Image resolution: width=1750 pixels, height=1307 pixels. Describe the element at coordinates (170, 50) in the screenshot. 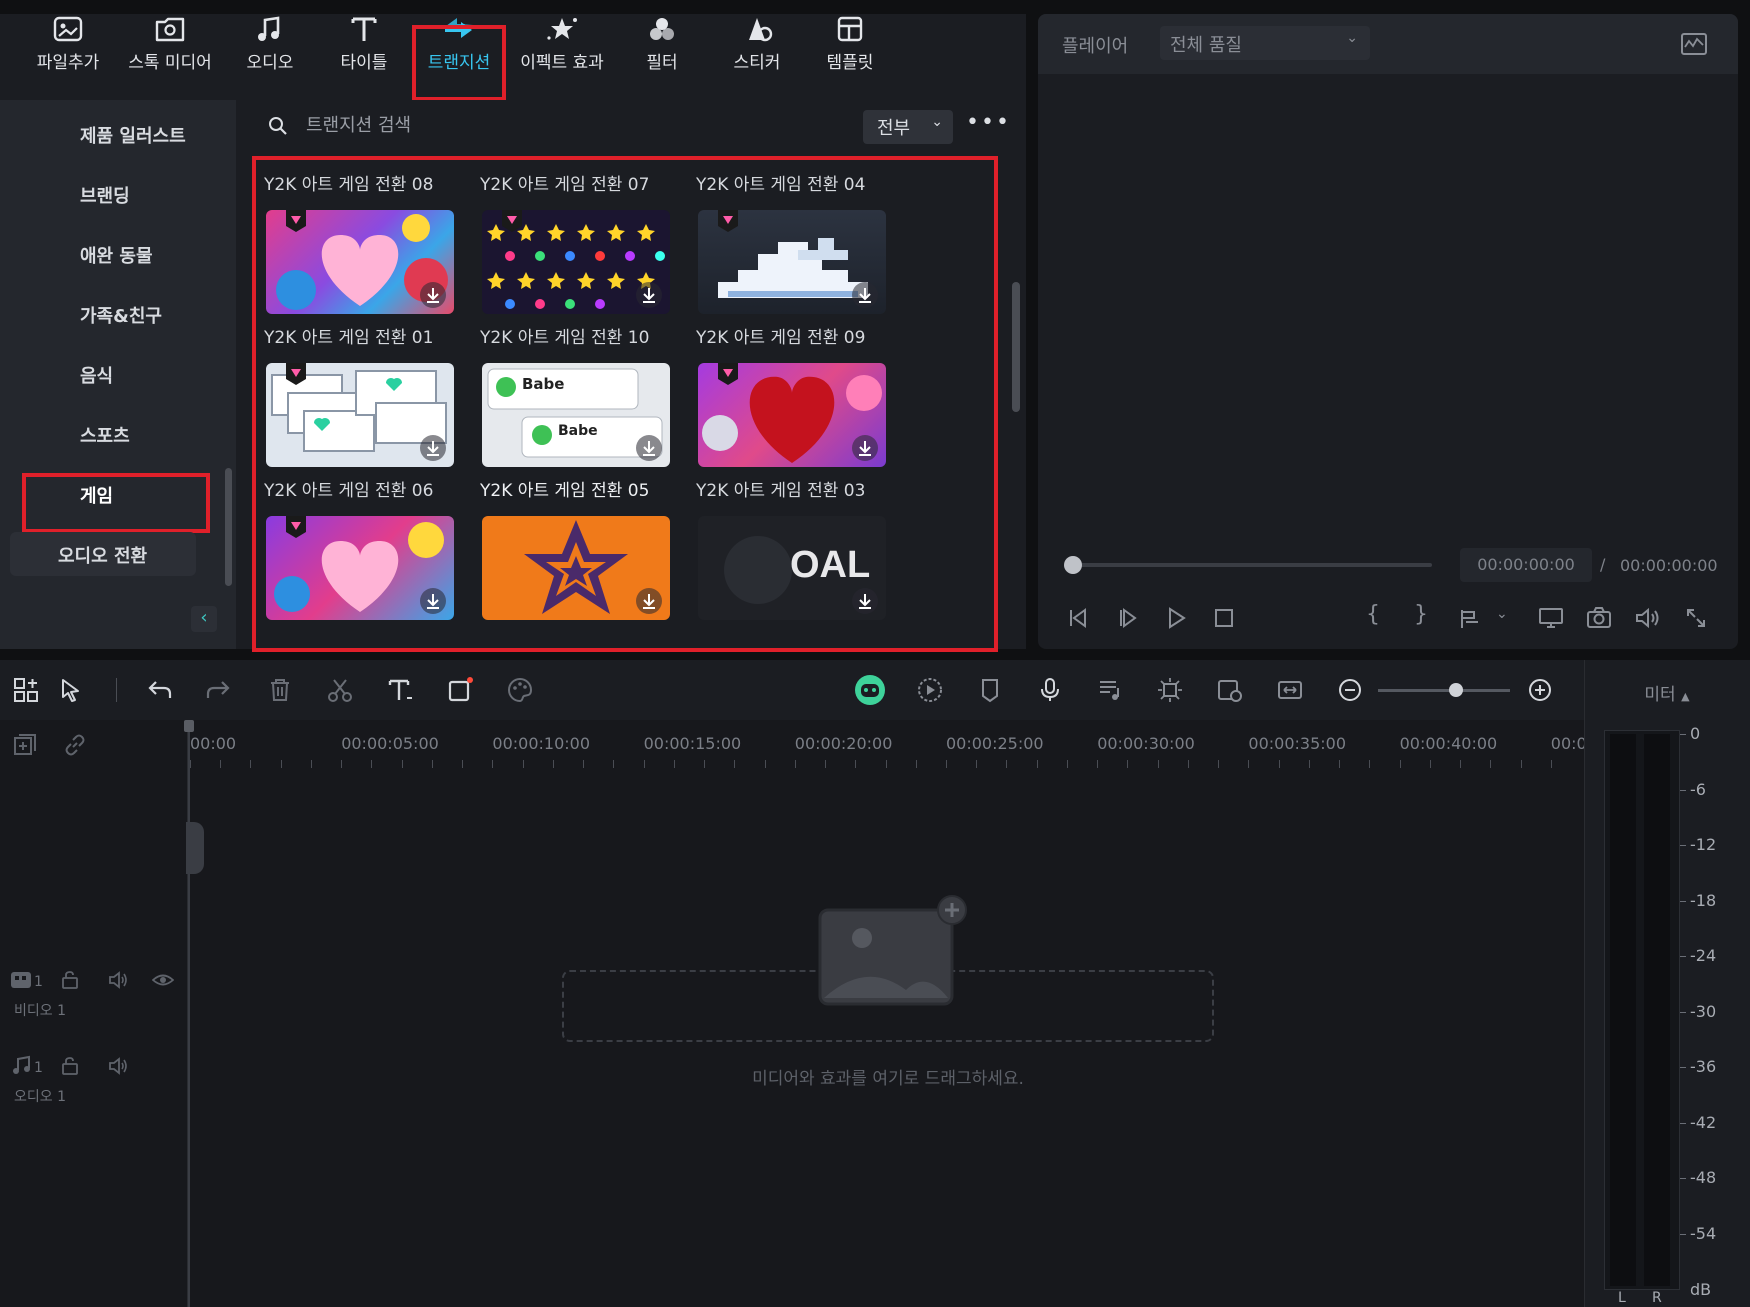

I see `toolbar-stock-media: 스톡 미디어` at that location.